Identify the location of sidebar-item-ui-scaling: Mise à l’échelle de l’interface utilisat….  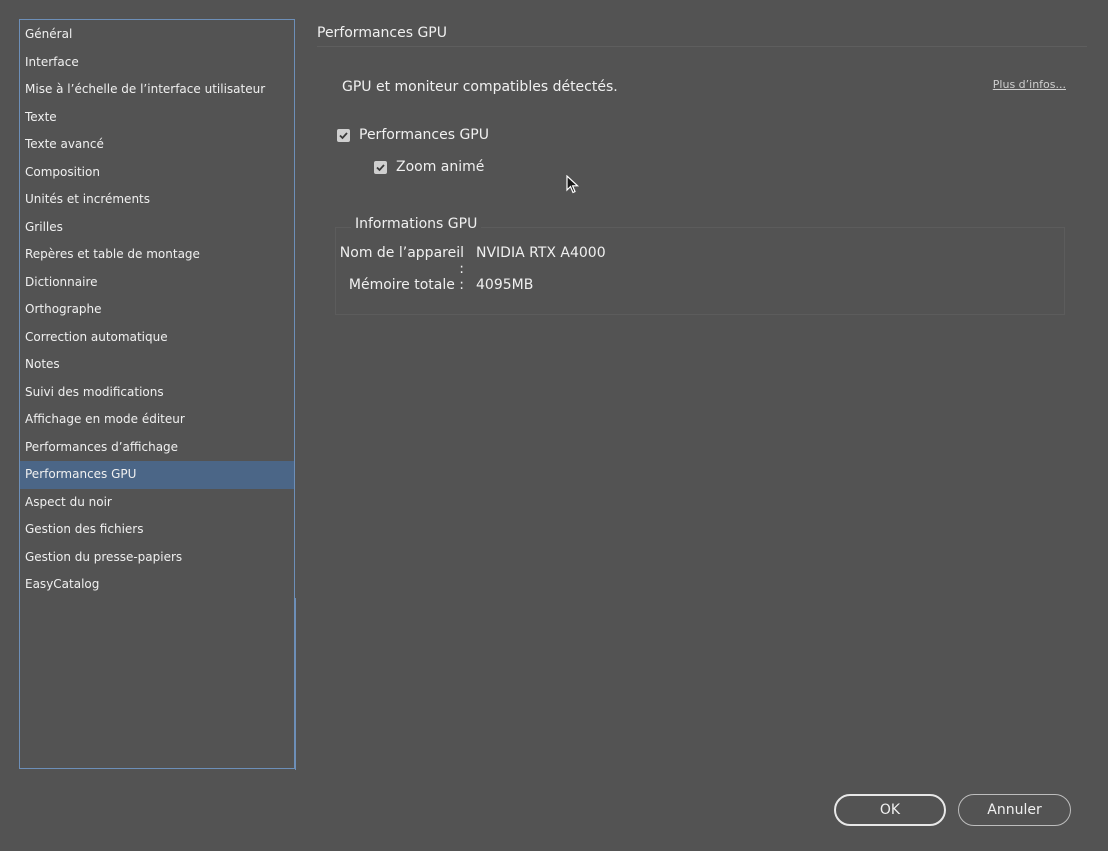
(157, 90).